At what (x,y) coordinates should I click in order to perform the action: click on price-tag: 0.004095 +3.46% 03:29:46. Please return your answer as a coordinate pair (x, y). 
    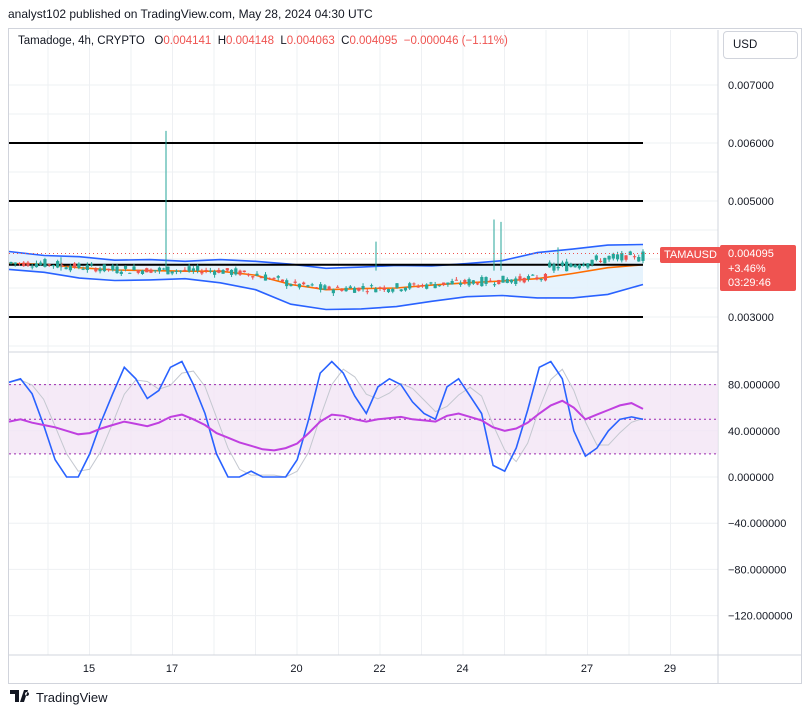
    Looking at the image, I should click on (758, 268).